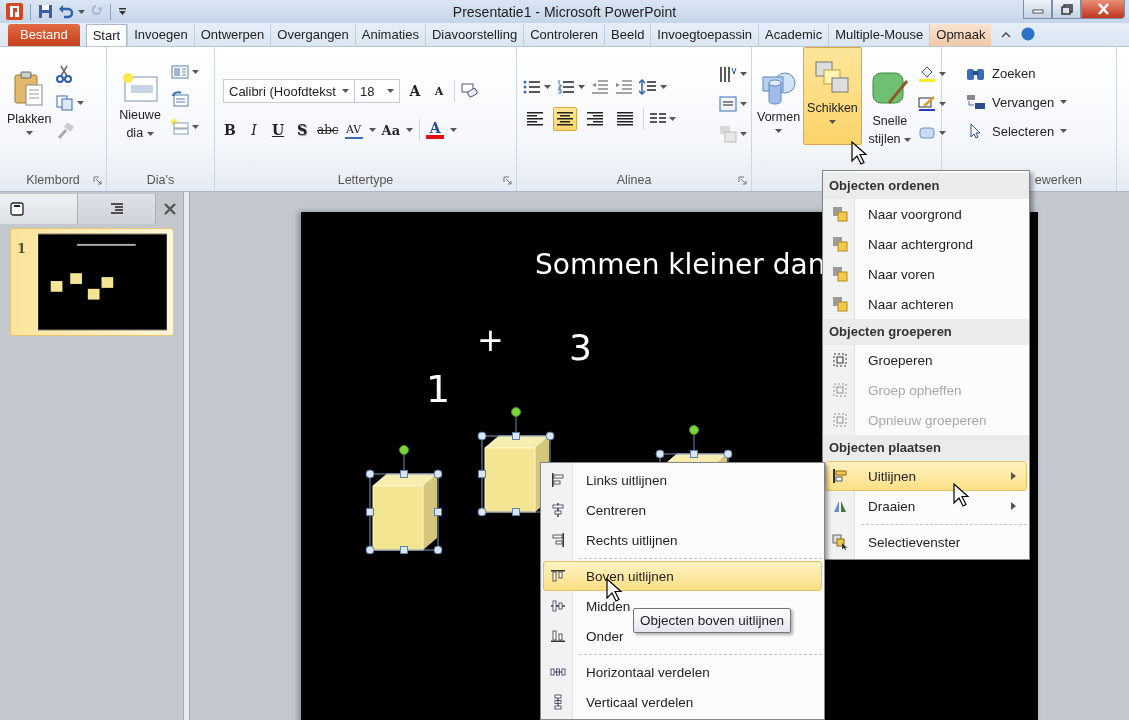 The width and height of the screenshot is (1129, 720). What do you see at coordinates (438, 91) in the screenshot?
I see `shrink-font-button: A` at bounding box center [438, 91].